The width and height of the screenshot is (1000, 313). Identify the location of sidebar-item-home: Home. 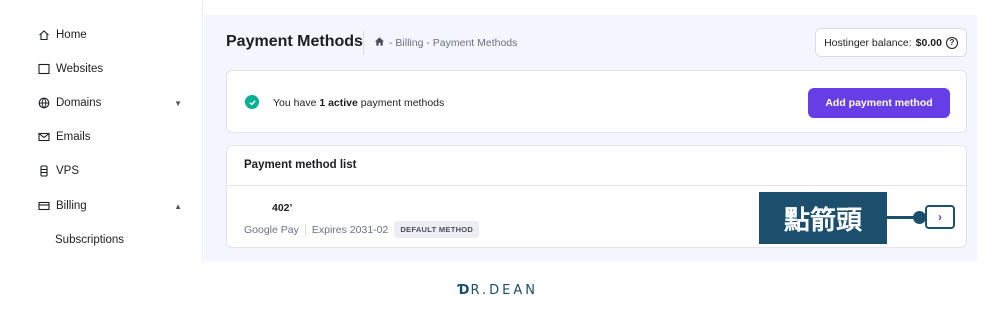
(113, 35).